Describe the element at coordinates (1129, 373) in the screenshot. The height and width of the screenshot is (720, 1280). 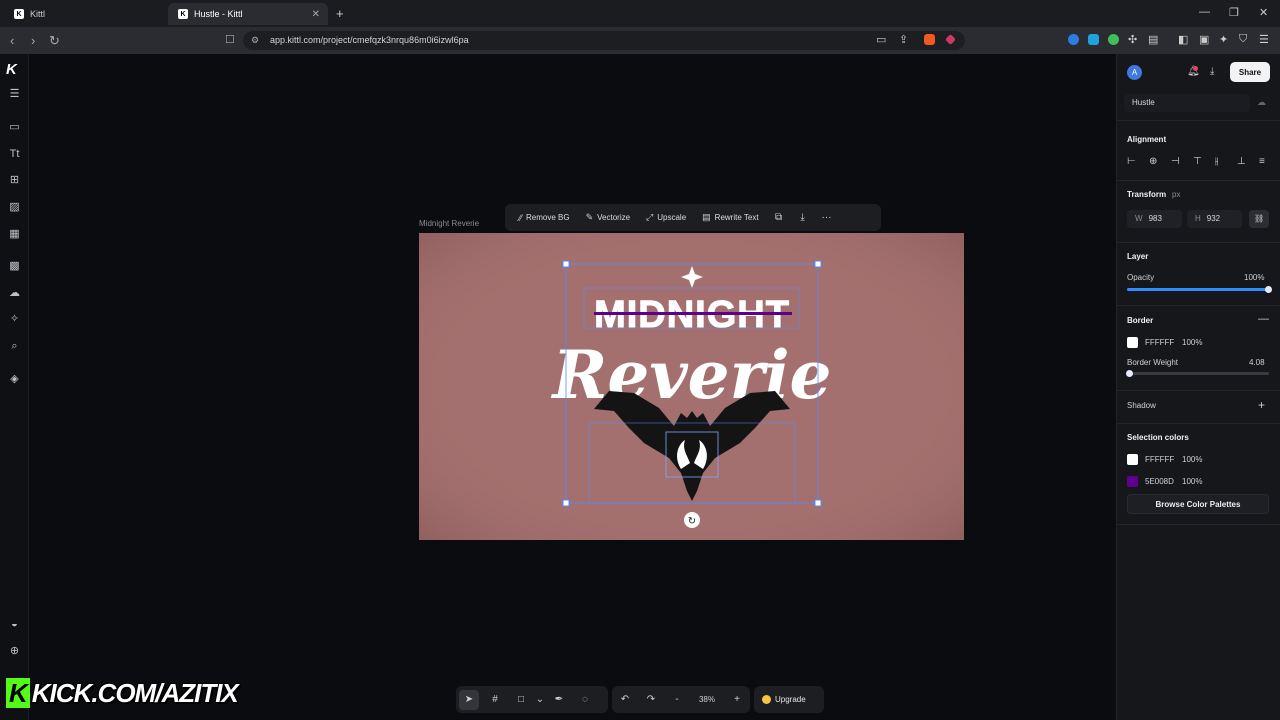
I see `border-weight-slider-knob` at that location.